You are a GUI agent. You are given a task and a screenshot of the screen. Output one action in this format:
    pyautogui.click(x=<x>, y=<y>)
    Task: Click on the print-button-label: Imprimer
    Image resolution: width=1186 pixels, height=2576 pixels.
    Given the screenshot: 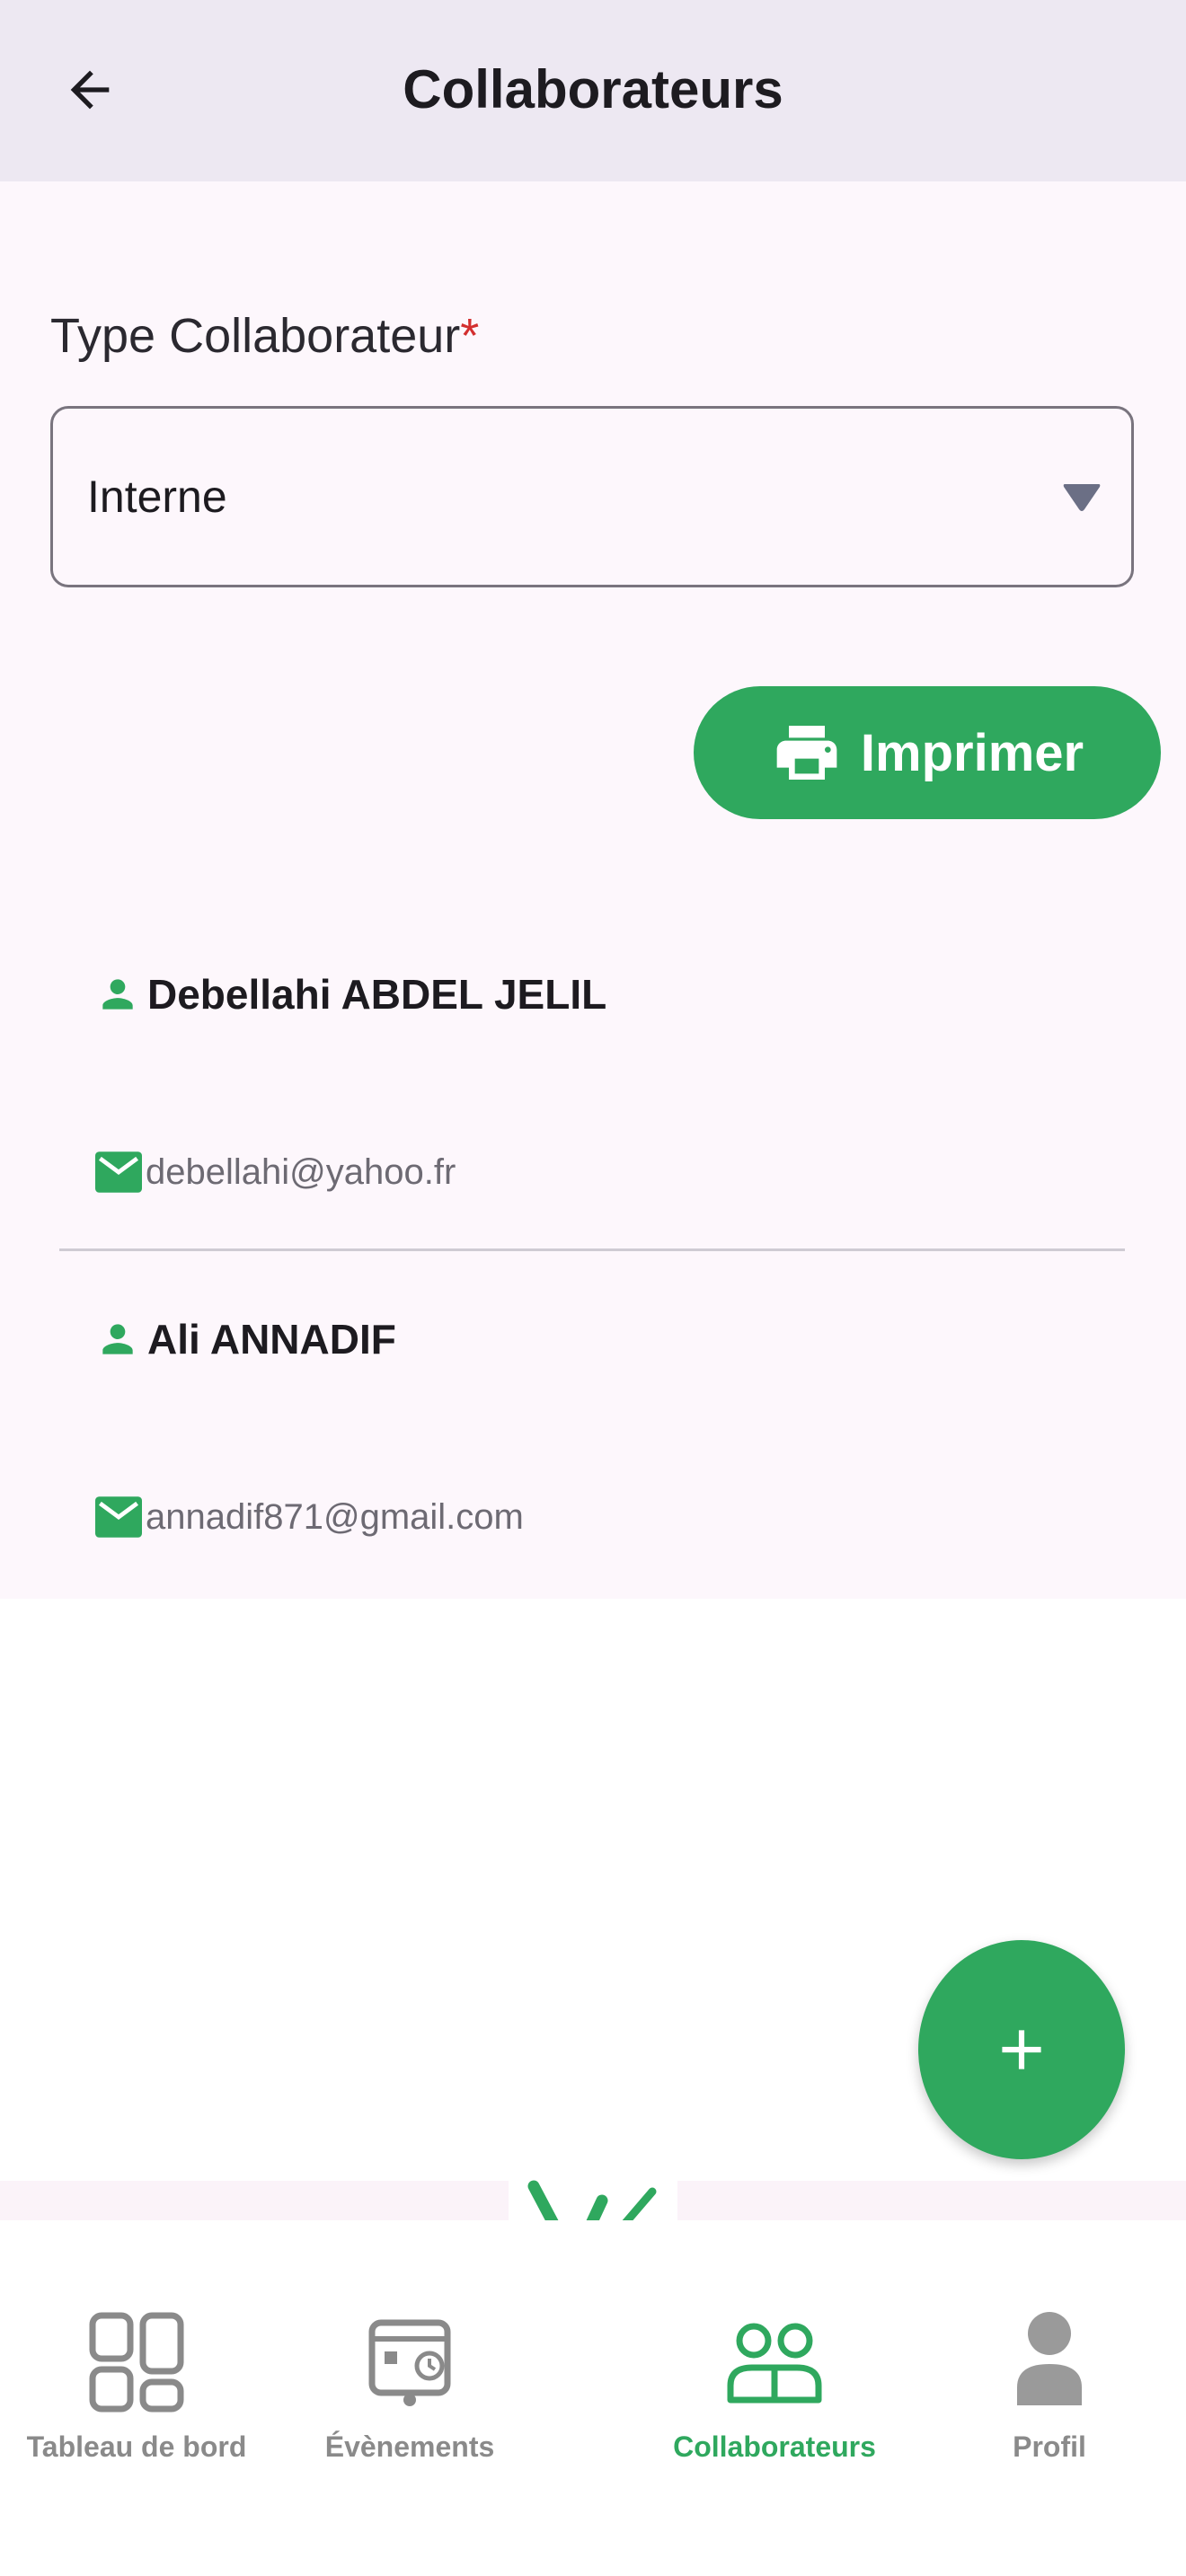 What is the action you would take?
    pyautogui.click(x=972, y=752)
    